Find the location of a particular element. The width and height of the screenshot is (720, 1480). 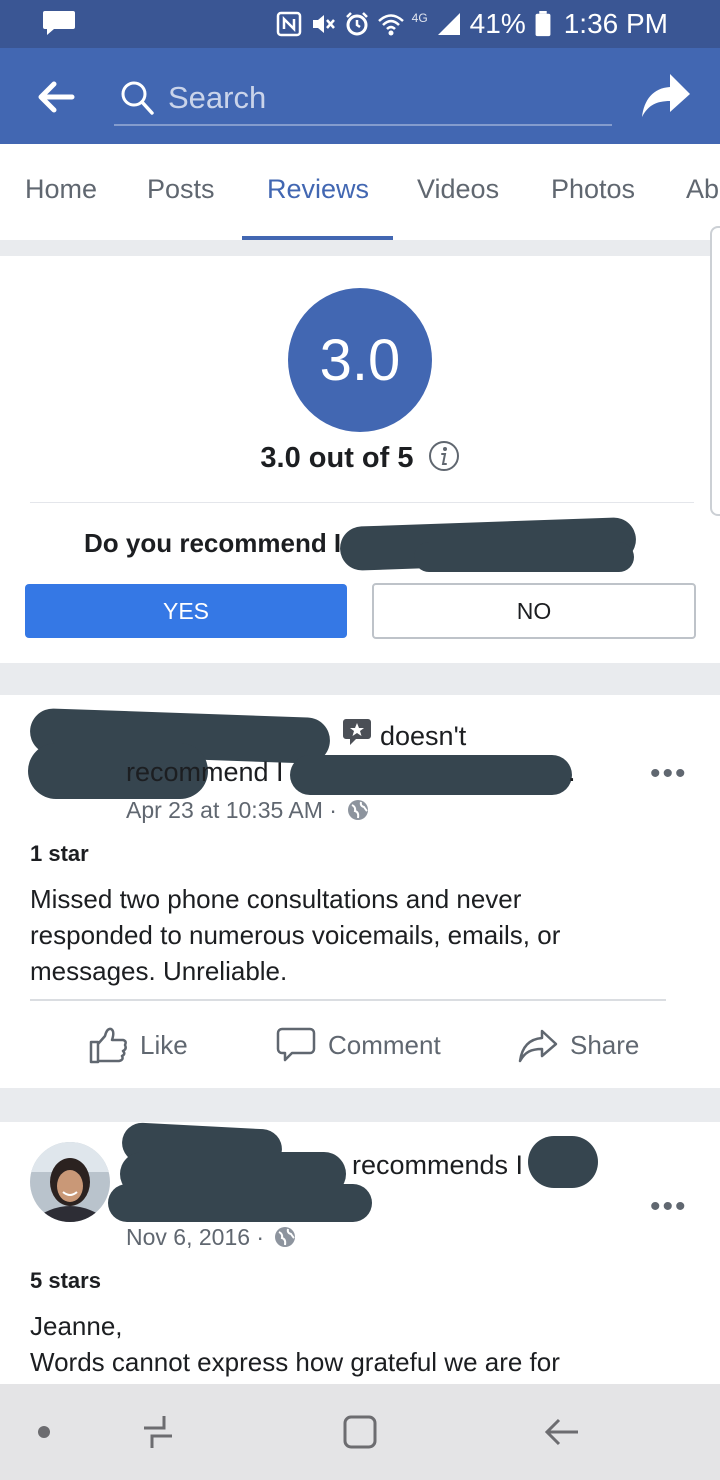

review-action-text-cont: recommend I is located at coordinates (205, 772).